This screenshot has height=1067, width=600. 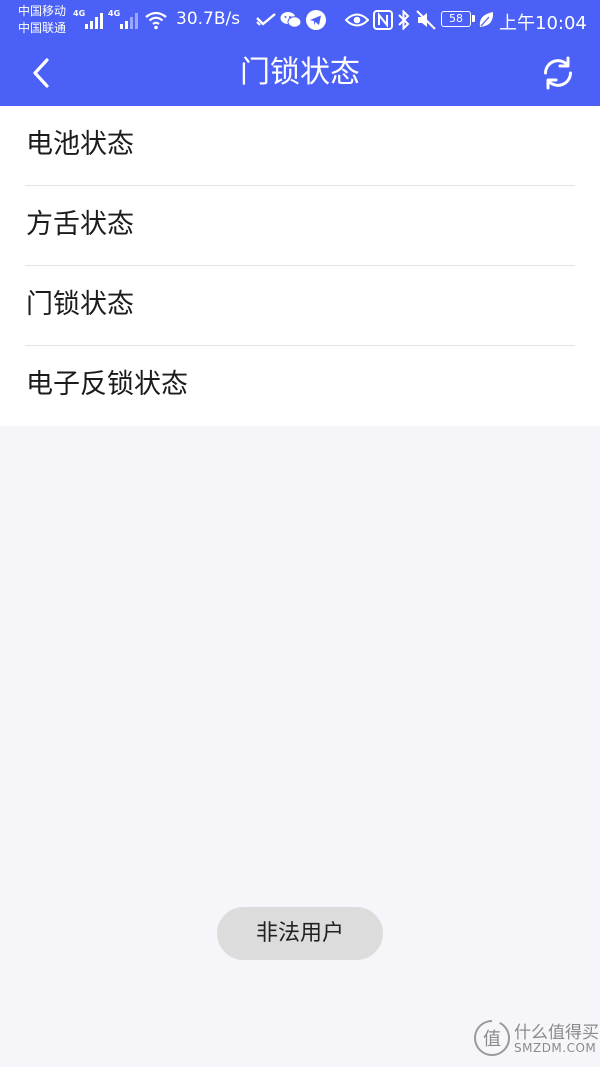 What do you see at coordinates (316, 20) in the screenshot?
I see `telegram-icon` at bounding box center [316, 20].